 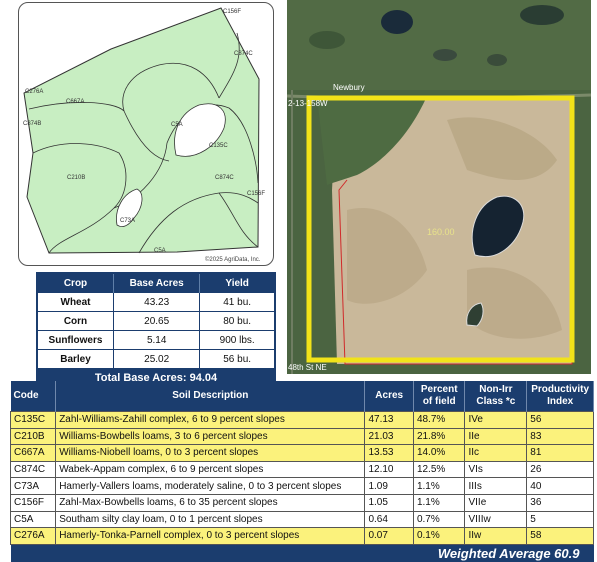 What do you see at coordinates (237, 321) in the screenshot?
I see `yield: 80 bu.` at bounding box center [237, 321].